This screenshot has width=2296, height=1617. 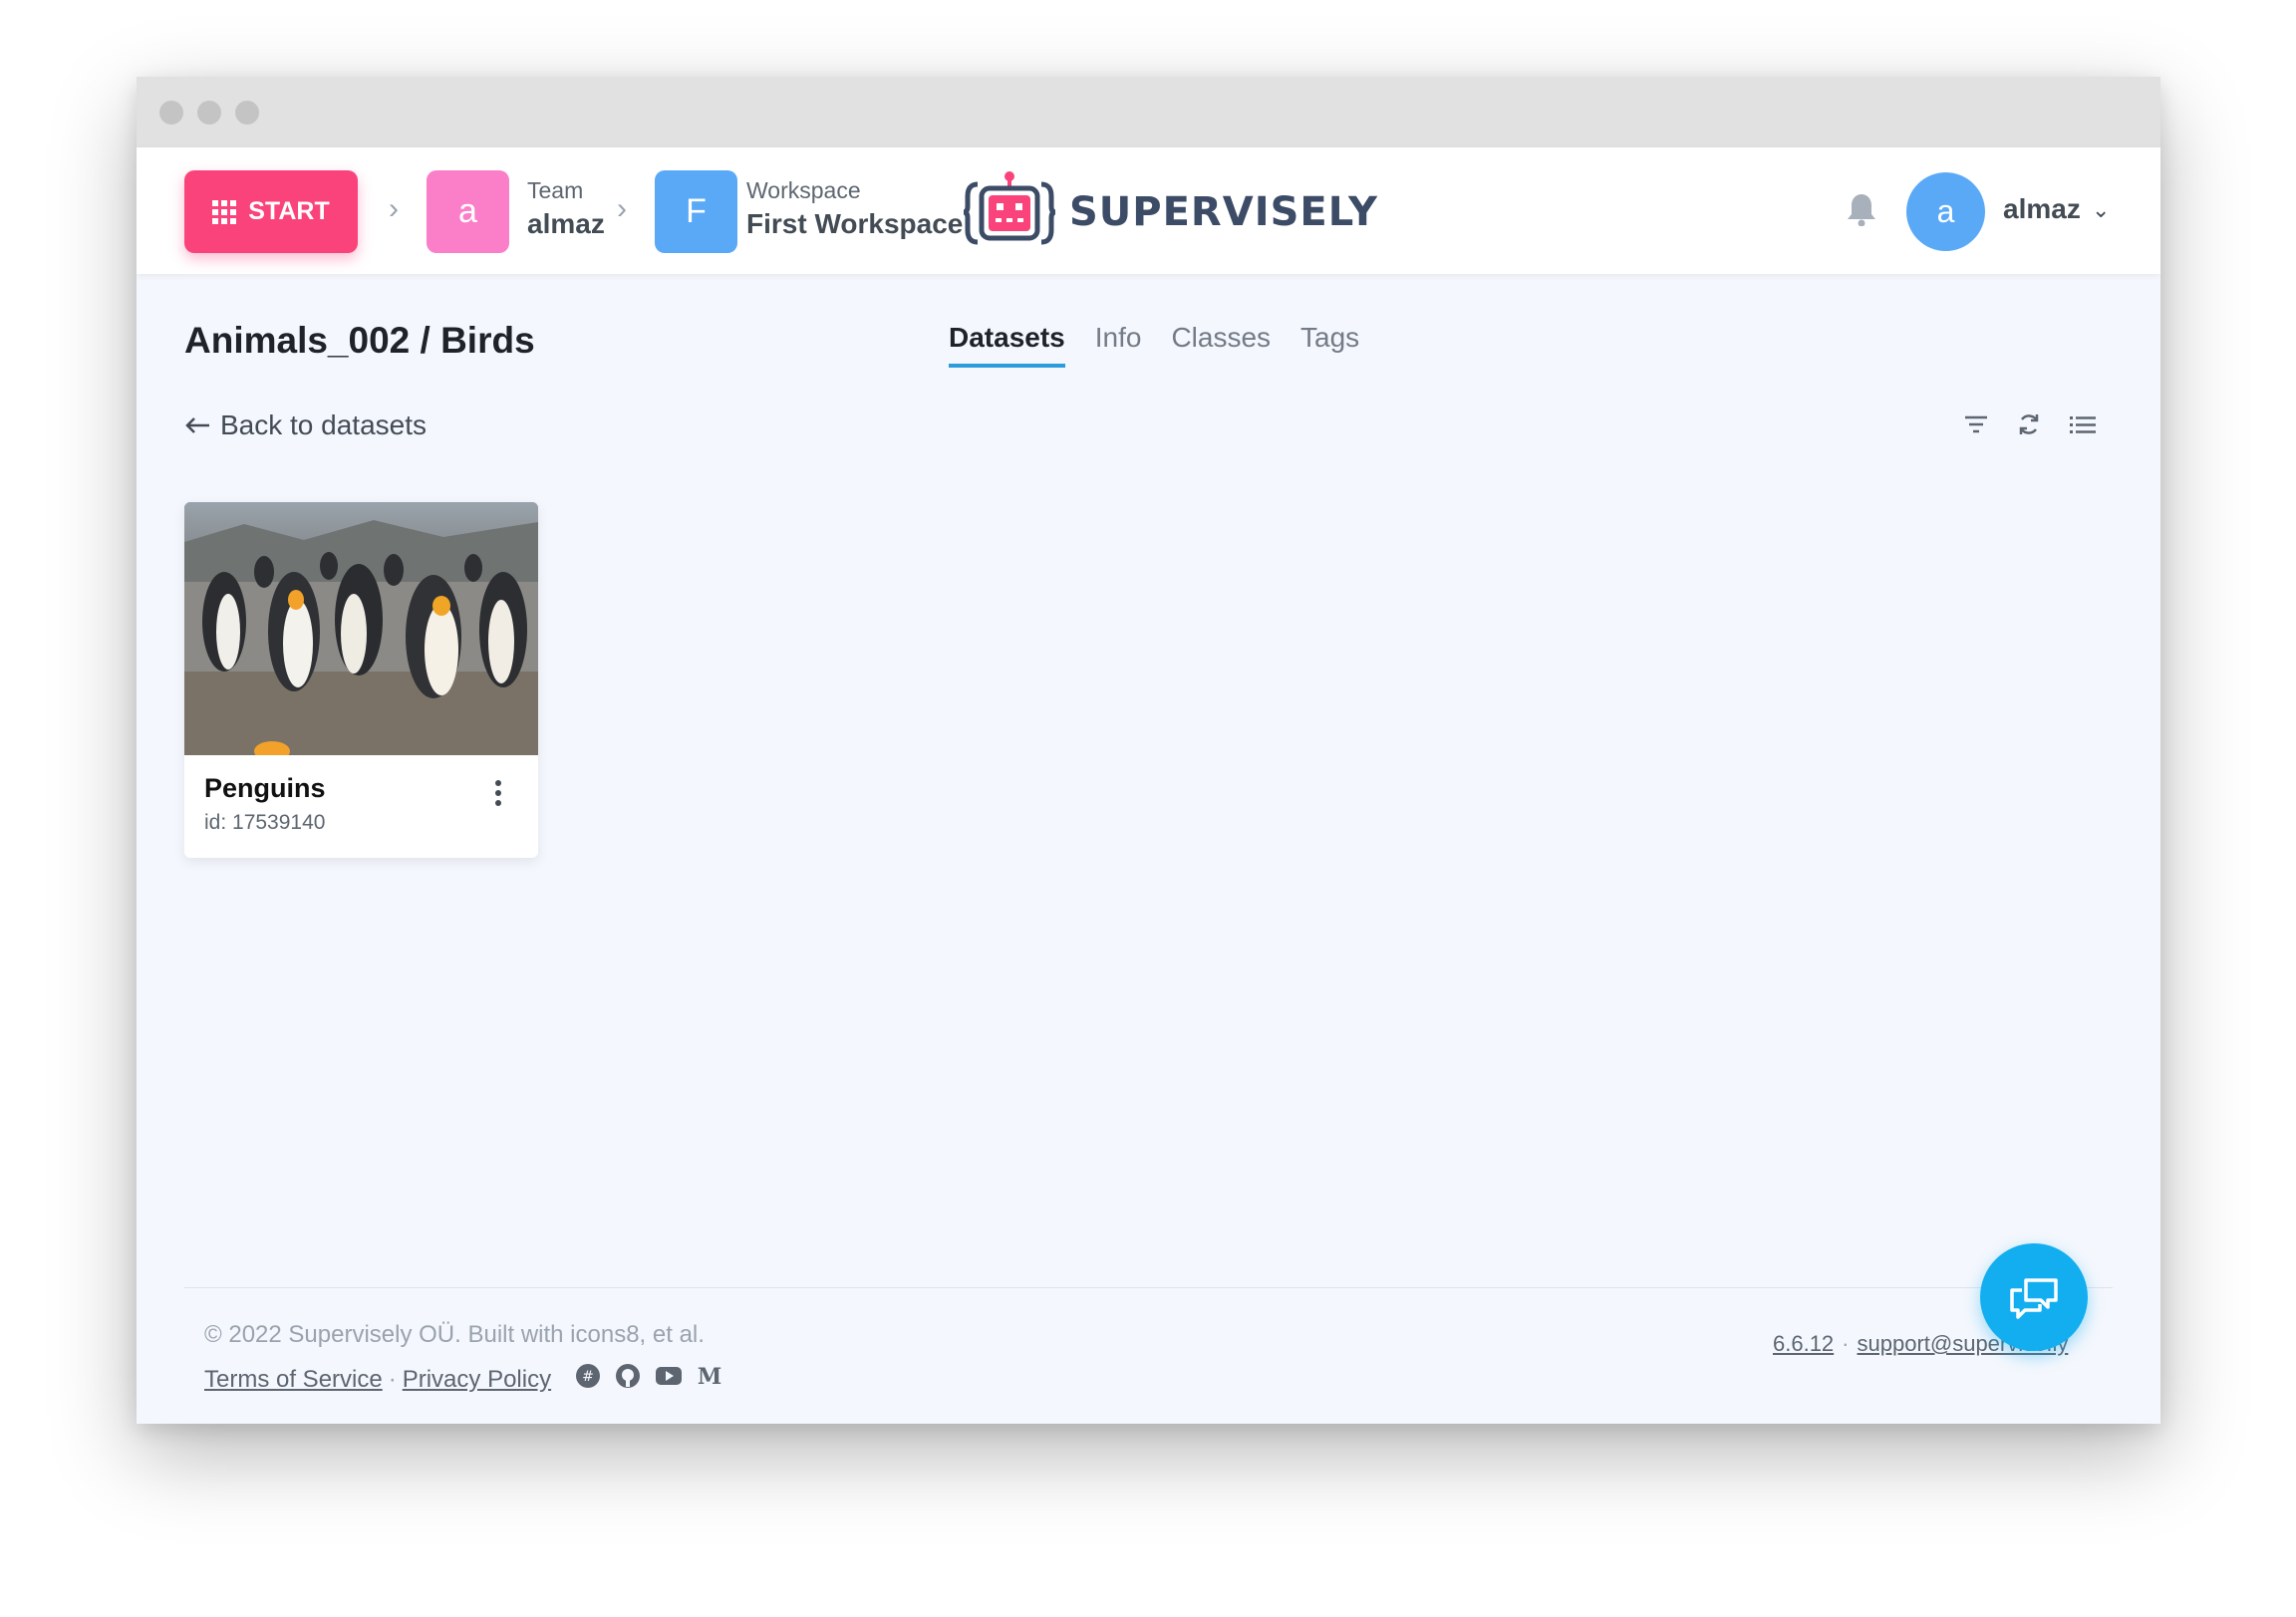 I want to click on footer-links: Terms of Service · Privacy Policy # M, so click(x=463, y=1380).